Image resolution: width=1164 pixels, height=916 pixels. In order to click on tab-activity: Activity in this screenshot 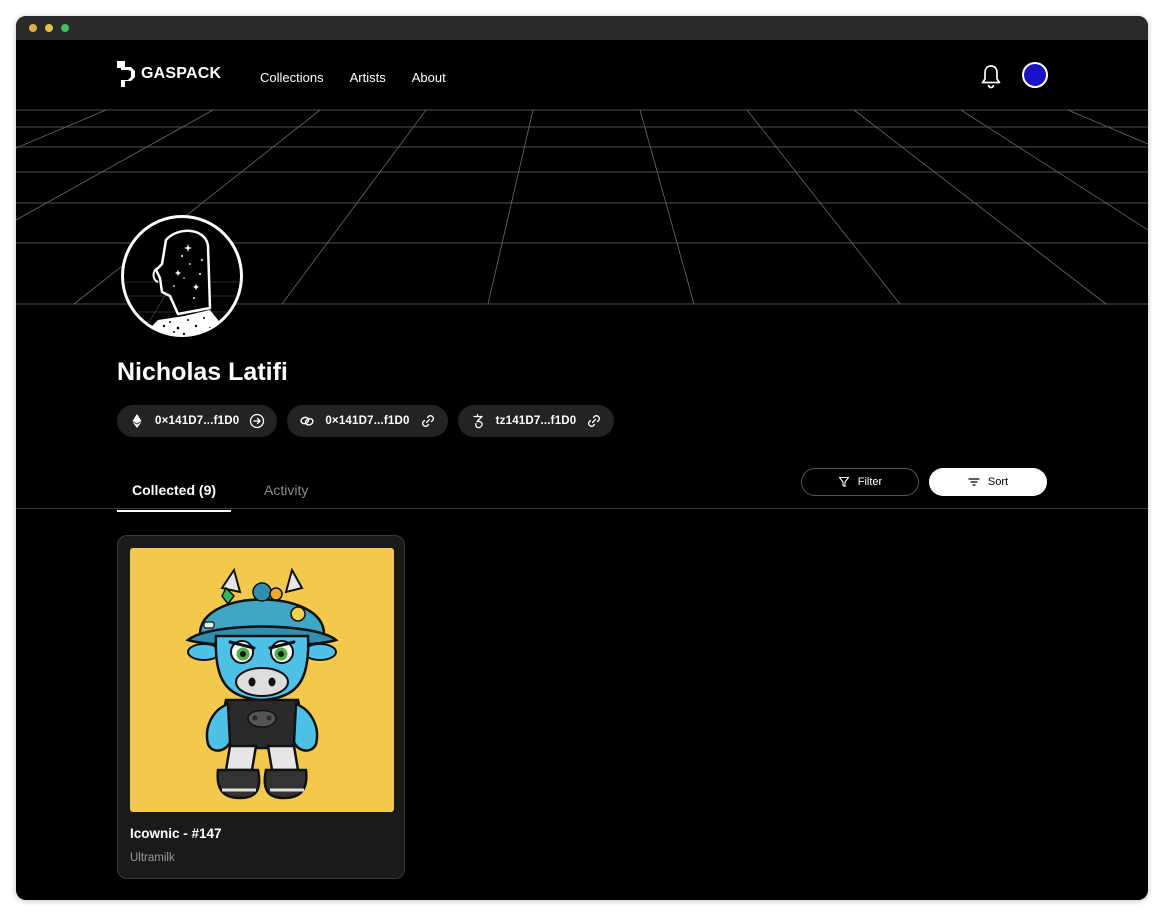, I will do `click(286, 493)`.